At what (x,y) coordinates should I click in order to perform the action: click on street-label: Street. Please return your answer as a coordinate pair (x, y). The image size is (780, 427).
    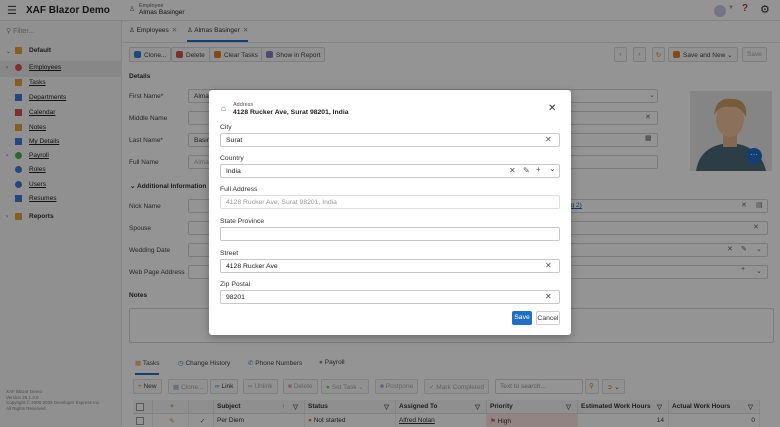
    Looking at the image, I should click on (229, 253).